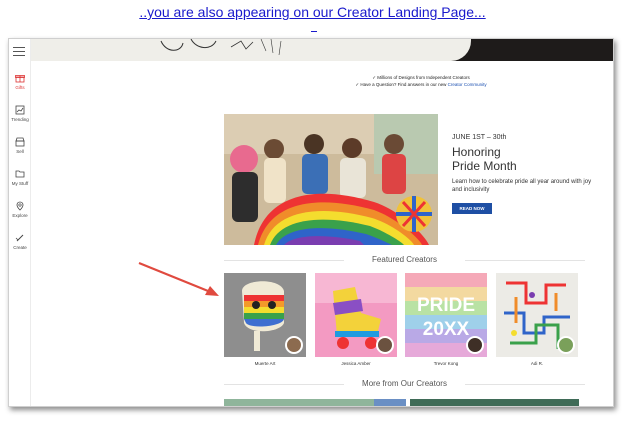  I want to click on hero-banner-strip, so click(322, 50).